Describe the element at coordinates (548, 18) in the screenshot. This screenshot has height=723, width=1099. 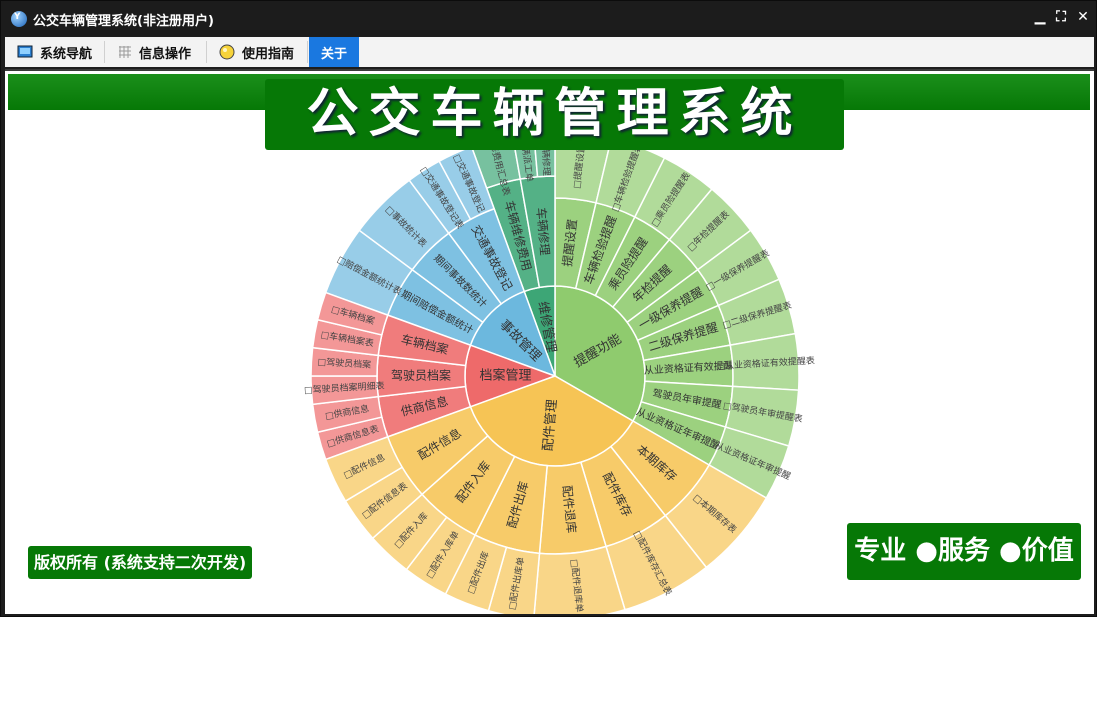
I see `title-bar: Y 公交车辆管理系统(非注册用户) ▁ ⛶ ✕` at that location.